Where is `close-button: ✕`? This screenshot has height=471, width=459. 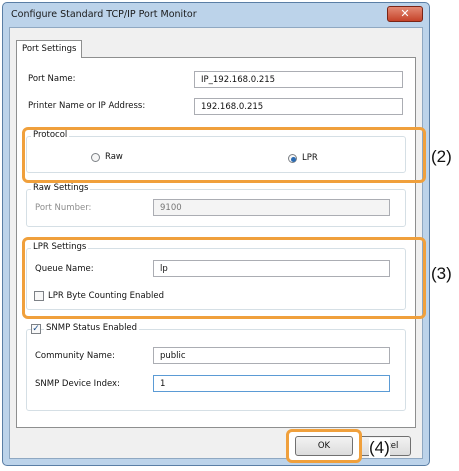 close-button: ✕ is located at coordinates (405, 14).